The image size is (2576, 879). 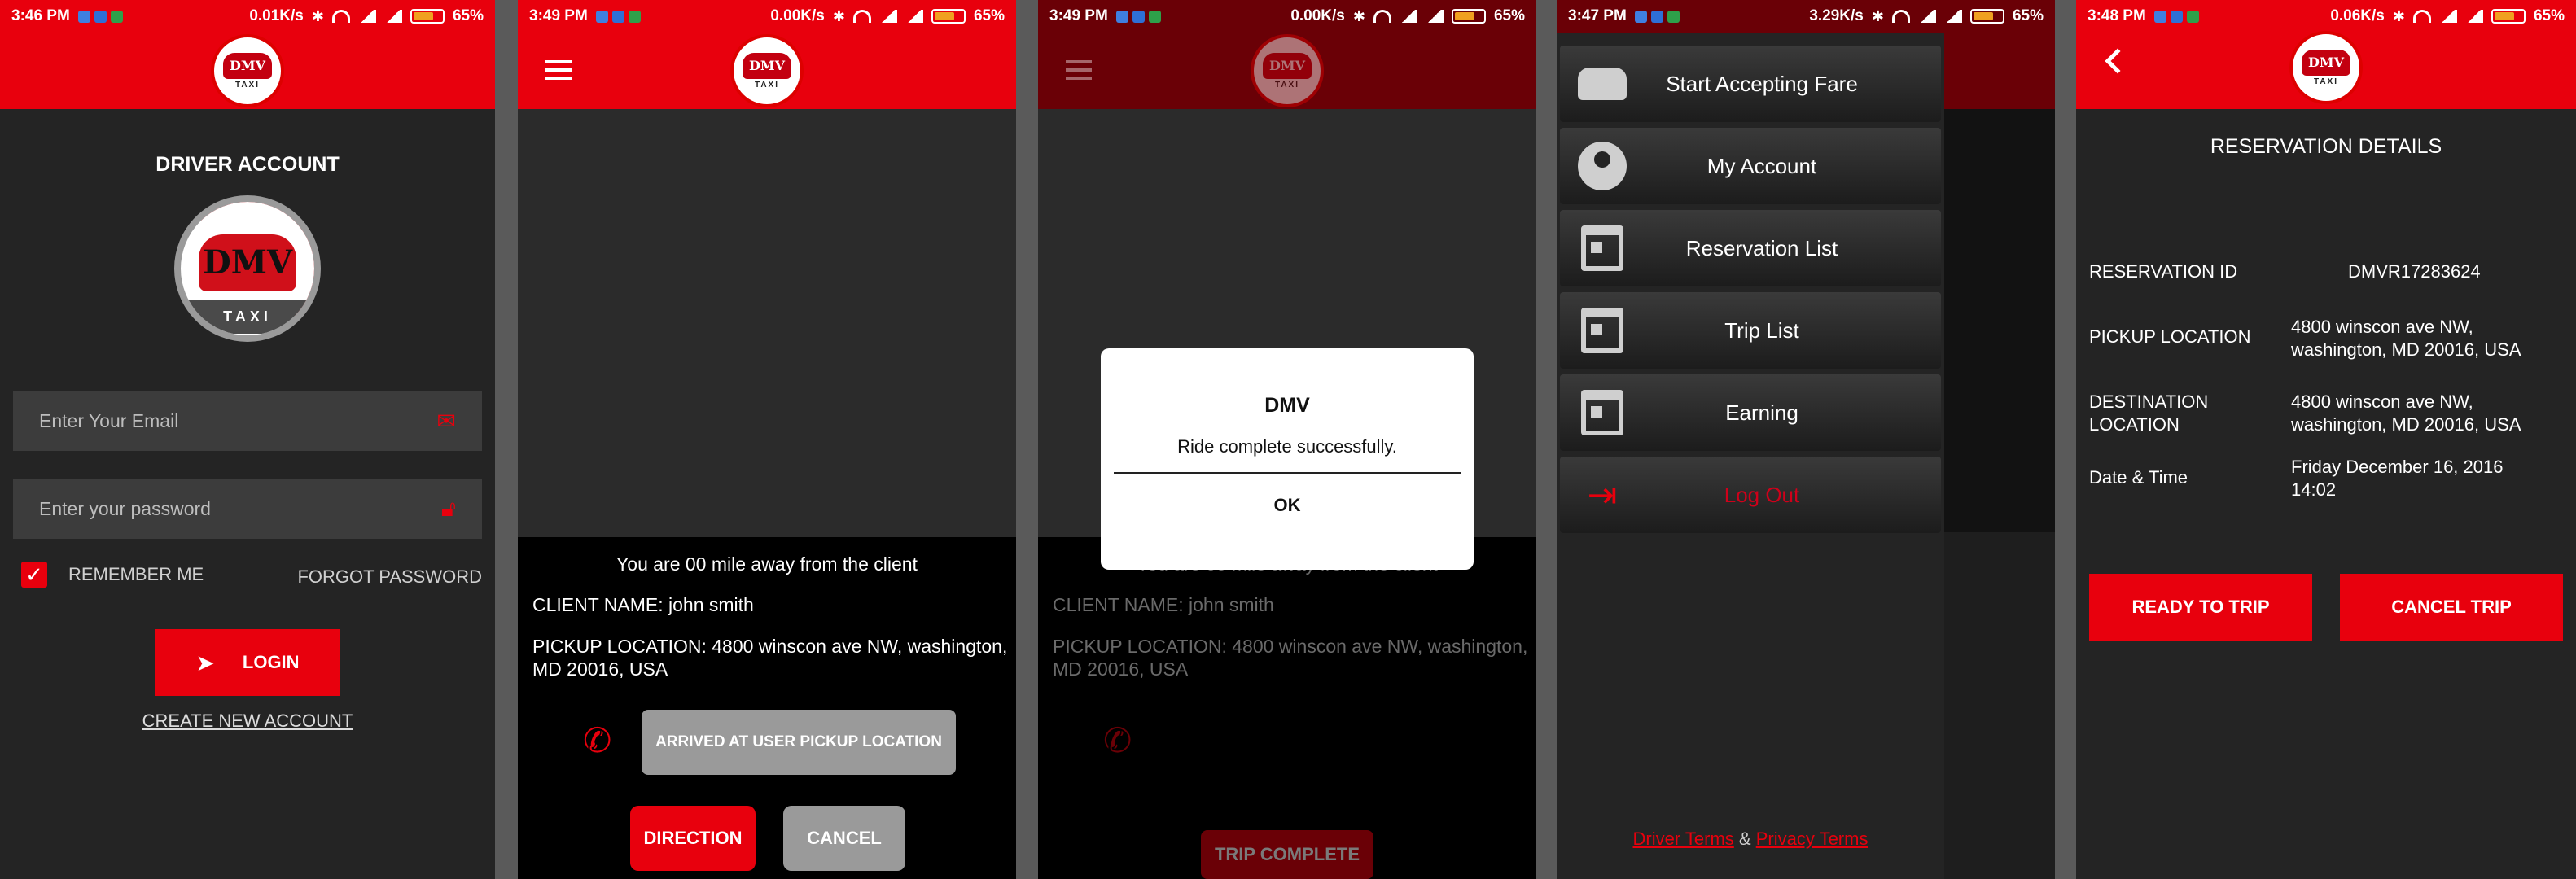 I want to click on menu-item-trip-list: Trip List, so click(x=1750, y=330).